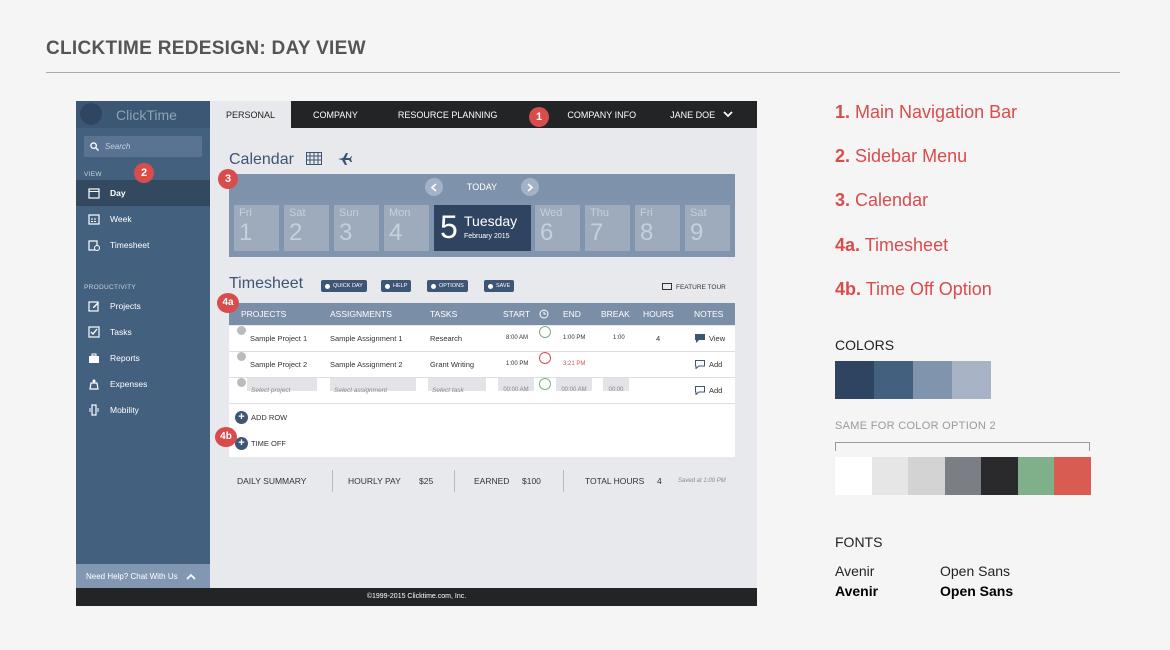 The width and height of the screenshot is (1170, 650). I want to click on col-start: START, so click(517, 314).